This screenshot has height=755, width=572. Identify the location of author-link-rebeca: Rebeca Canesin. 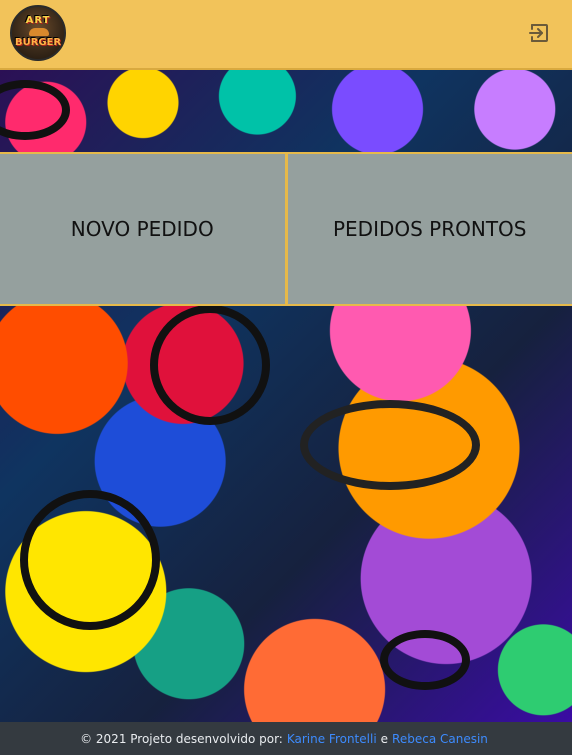
(440, 739).